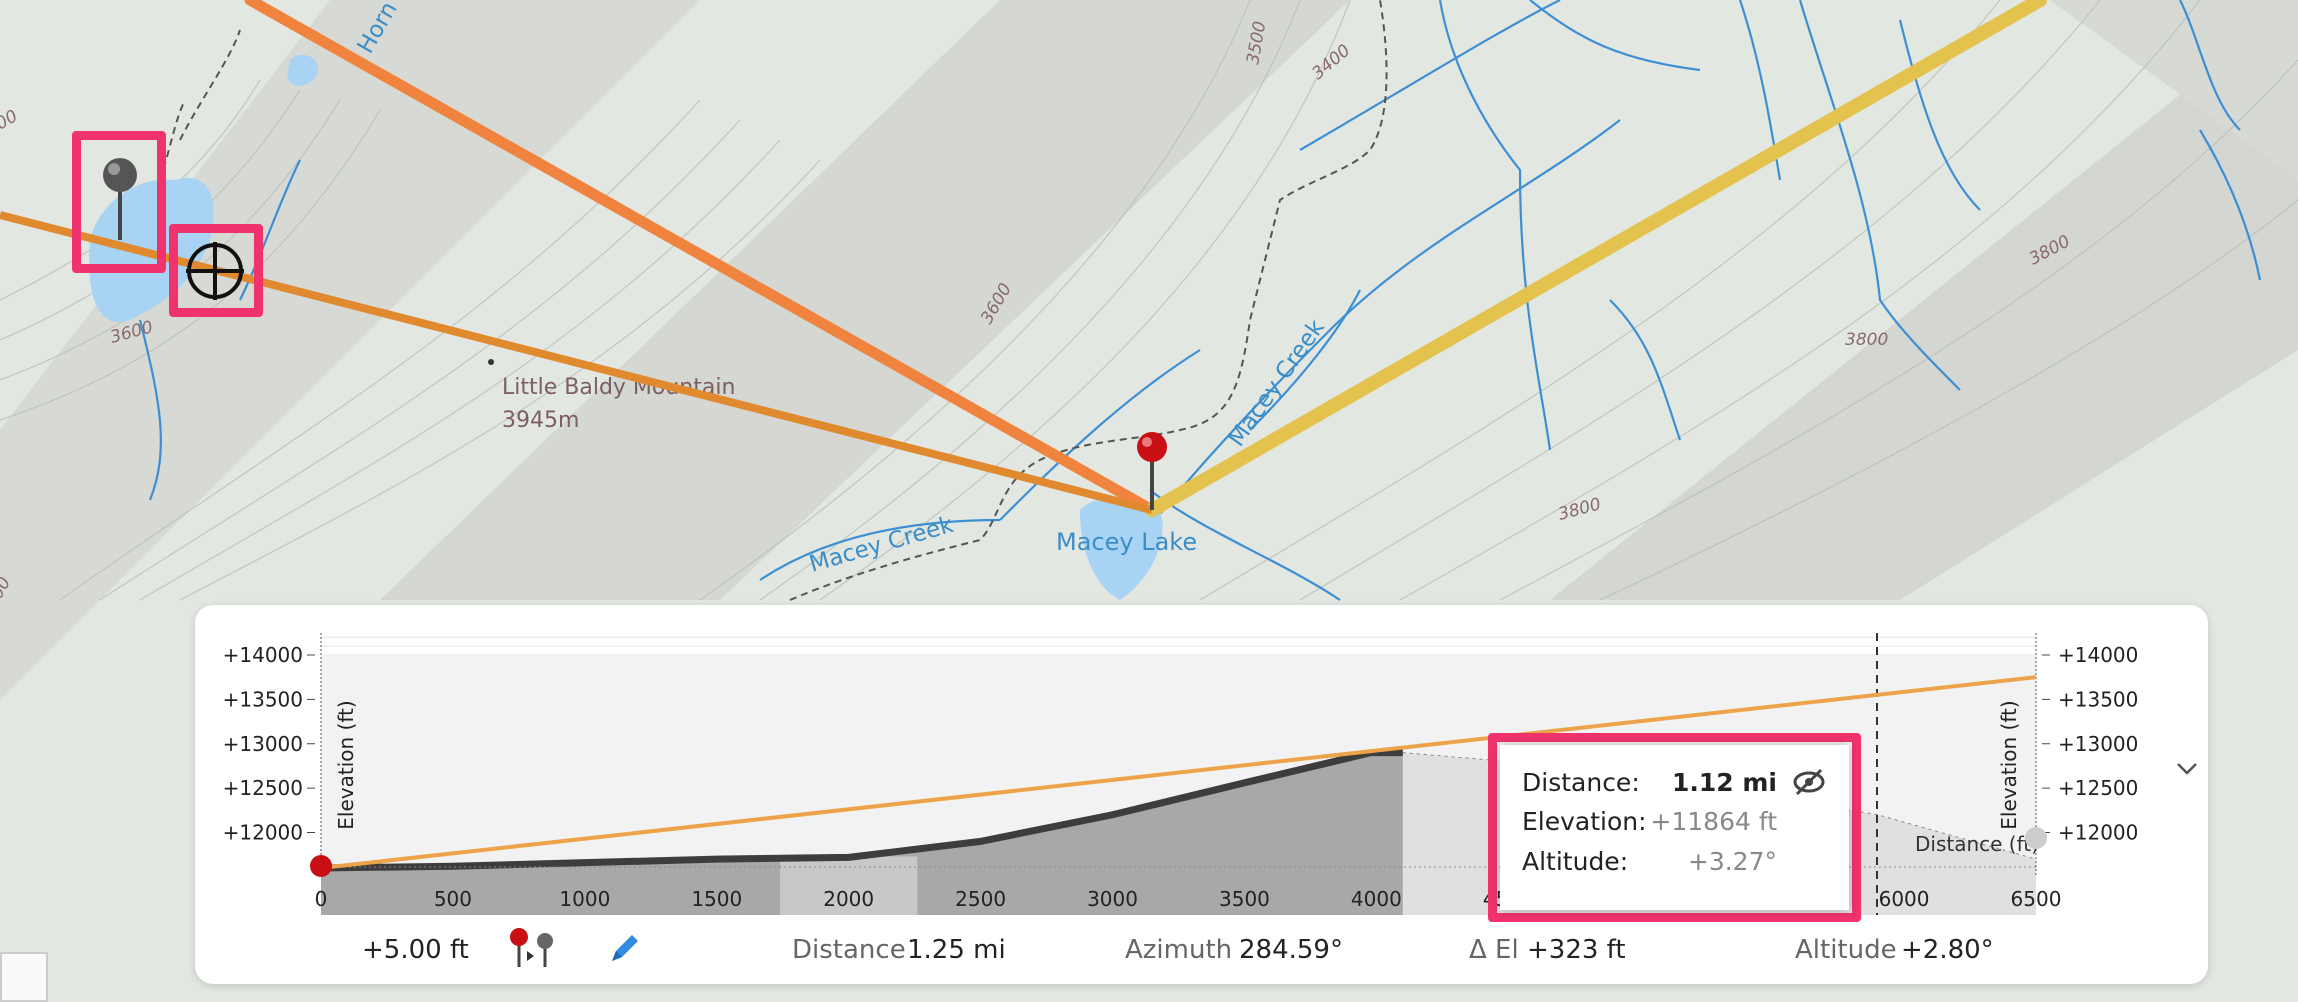 Image resolution: width=2298 pixels, height=1002 pixels. I want to click on x-axis-title: Distance (ft), so click(1977, 844).